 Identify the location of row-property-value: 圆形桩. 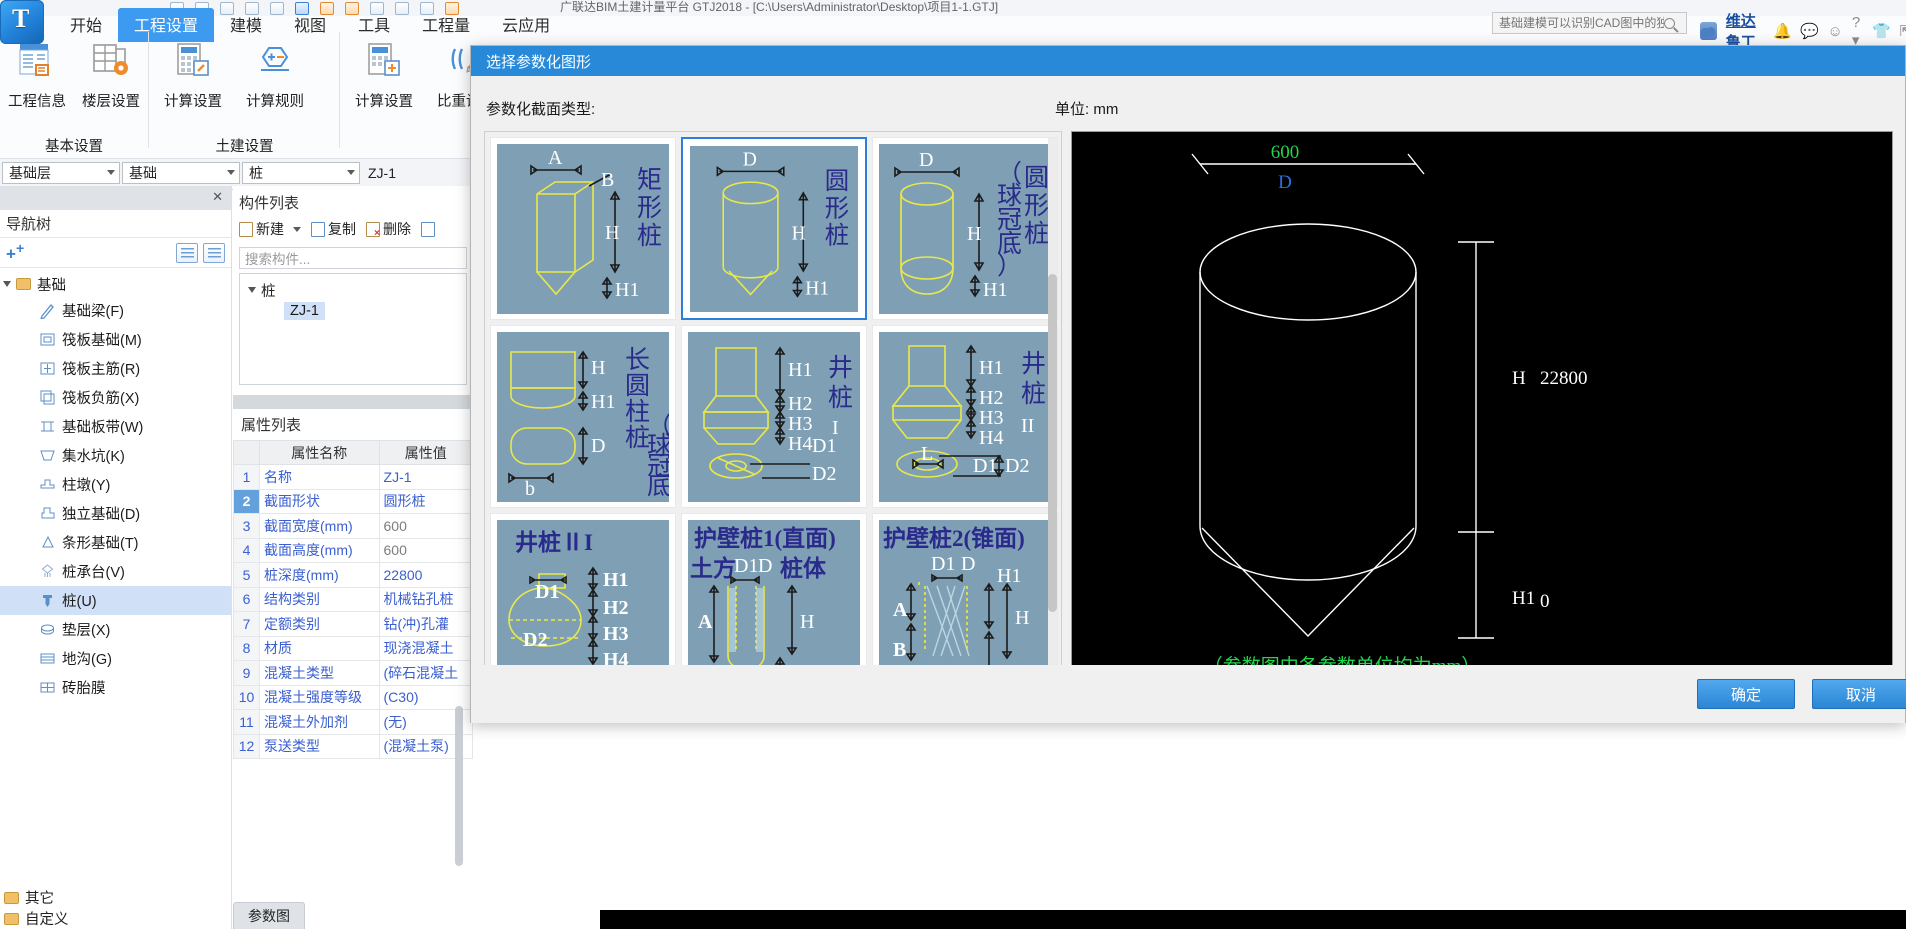
(426, 501).